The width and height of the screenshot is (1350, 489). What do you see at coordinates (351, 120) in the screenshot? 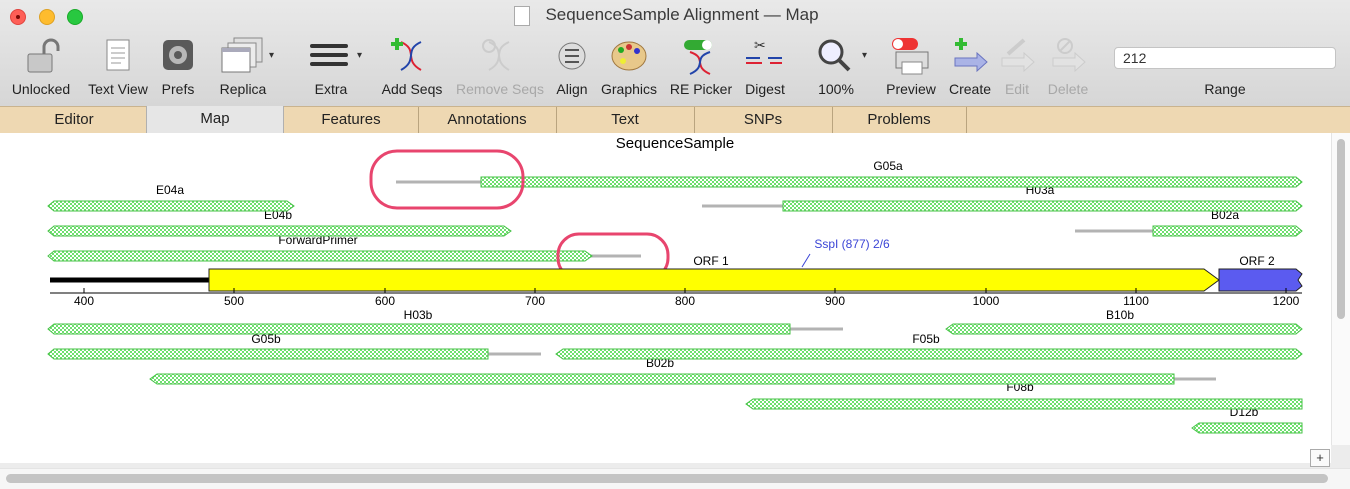
I see `tab-features: Features` at bounding box center [351, 120].